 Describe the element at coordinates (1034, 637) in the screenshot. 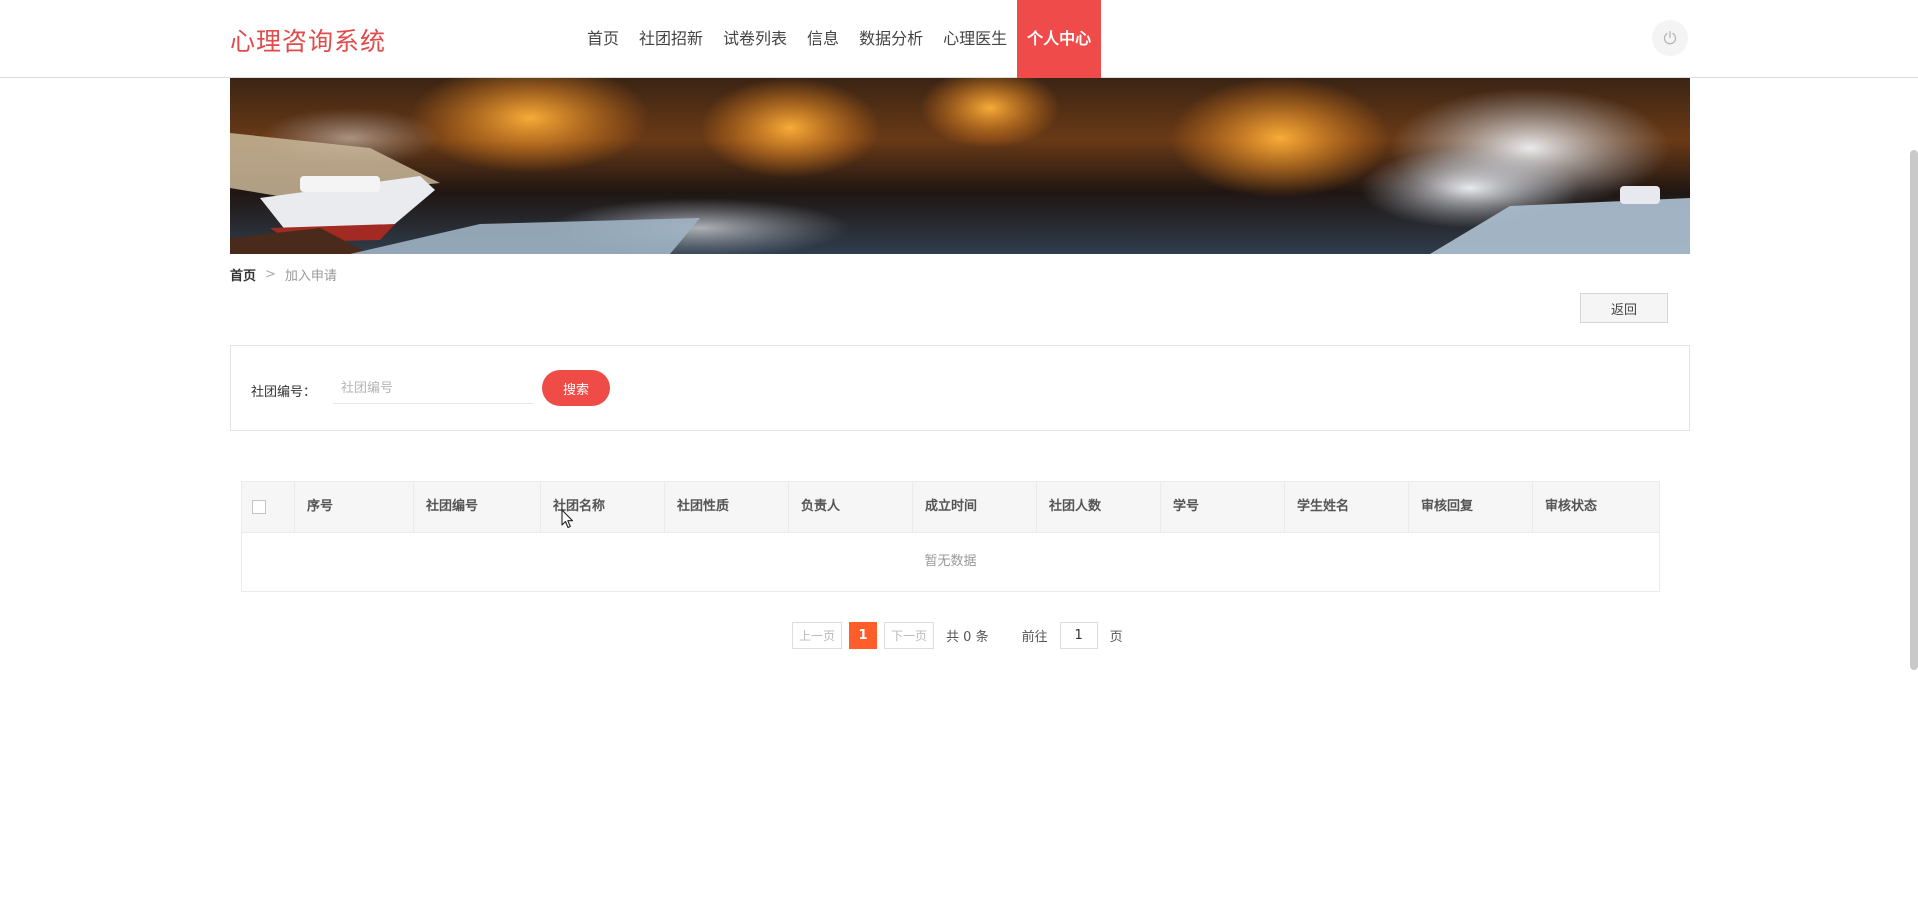

I see `goto-label: 前往` at that location.